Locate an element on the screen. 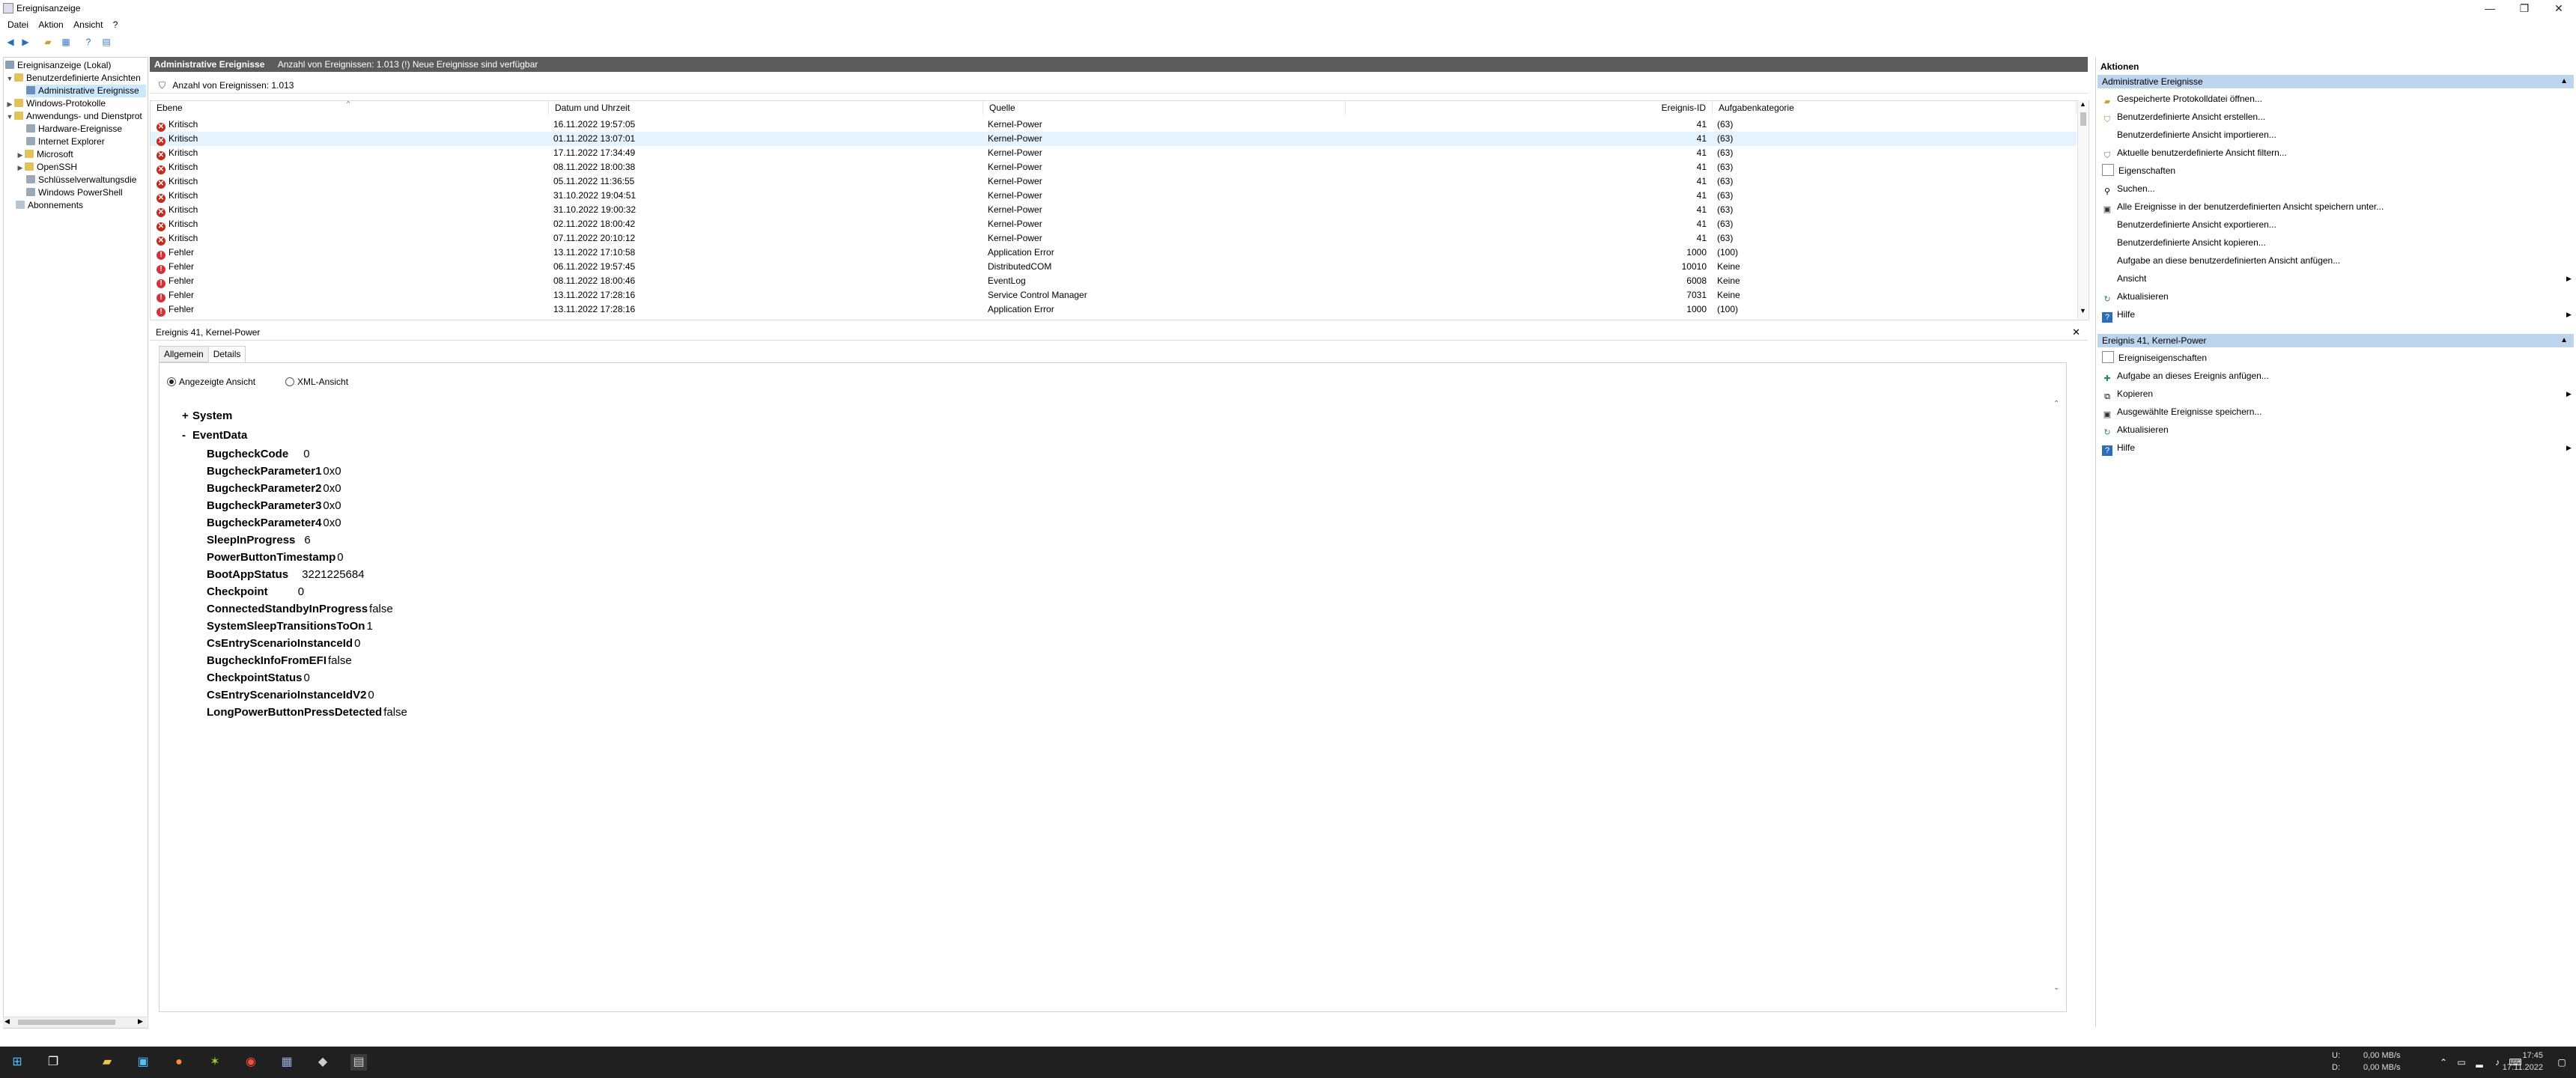 Image resolution: width=2576 pixels, height=1078 pixels. column-source: Quelle is located at coordinates (1164, 108).